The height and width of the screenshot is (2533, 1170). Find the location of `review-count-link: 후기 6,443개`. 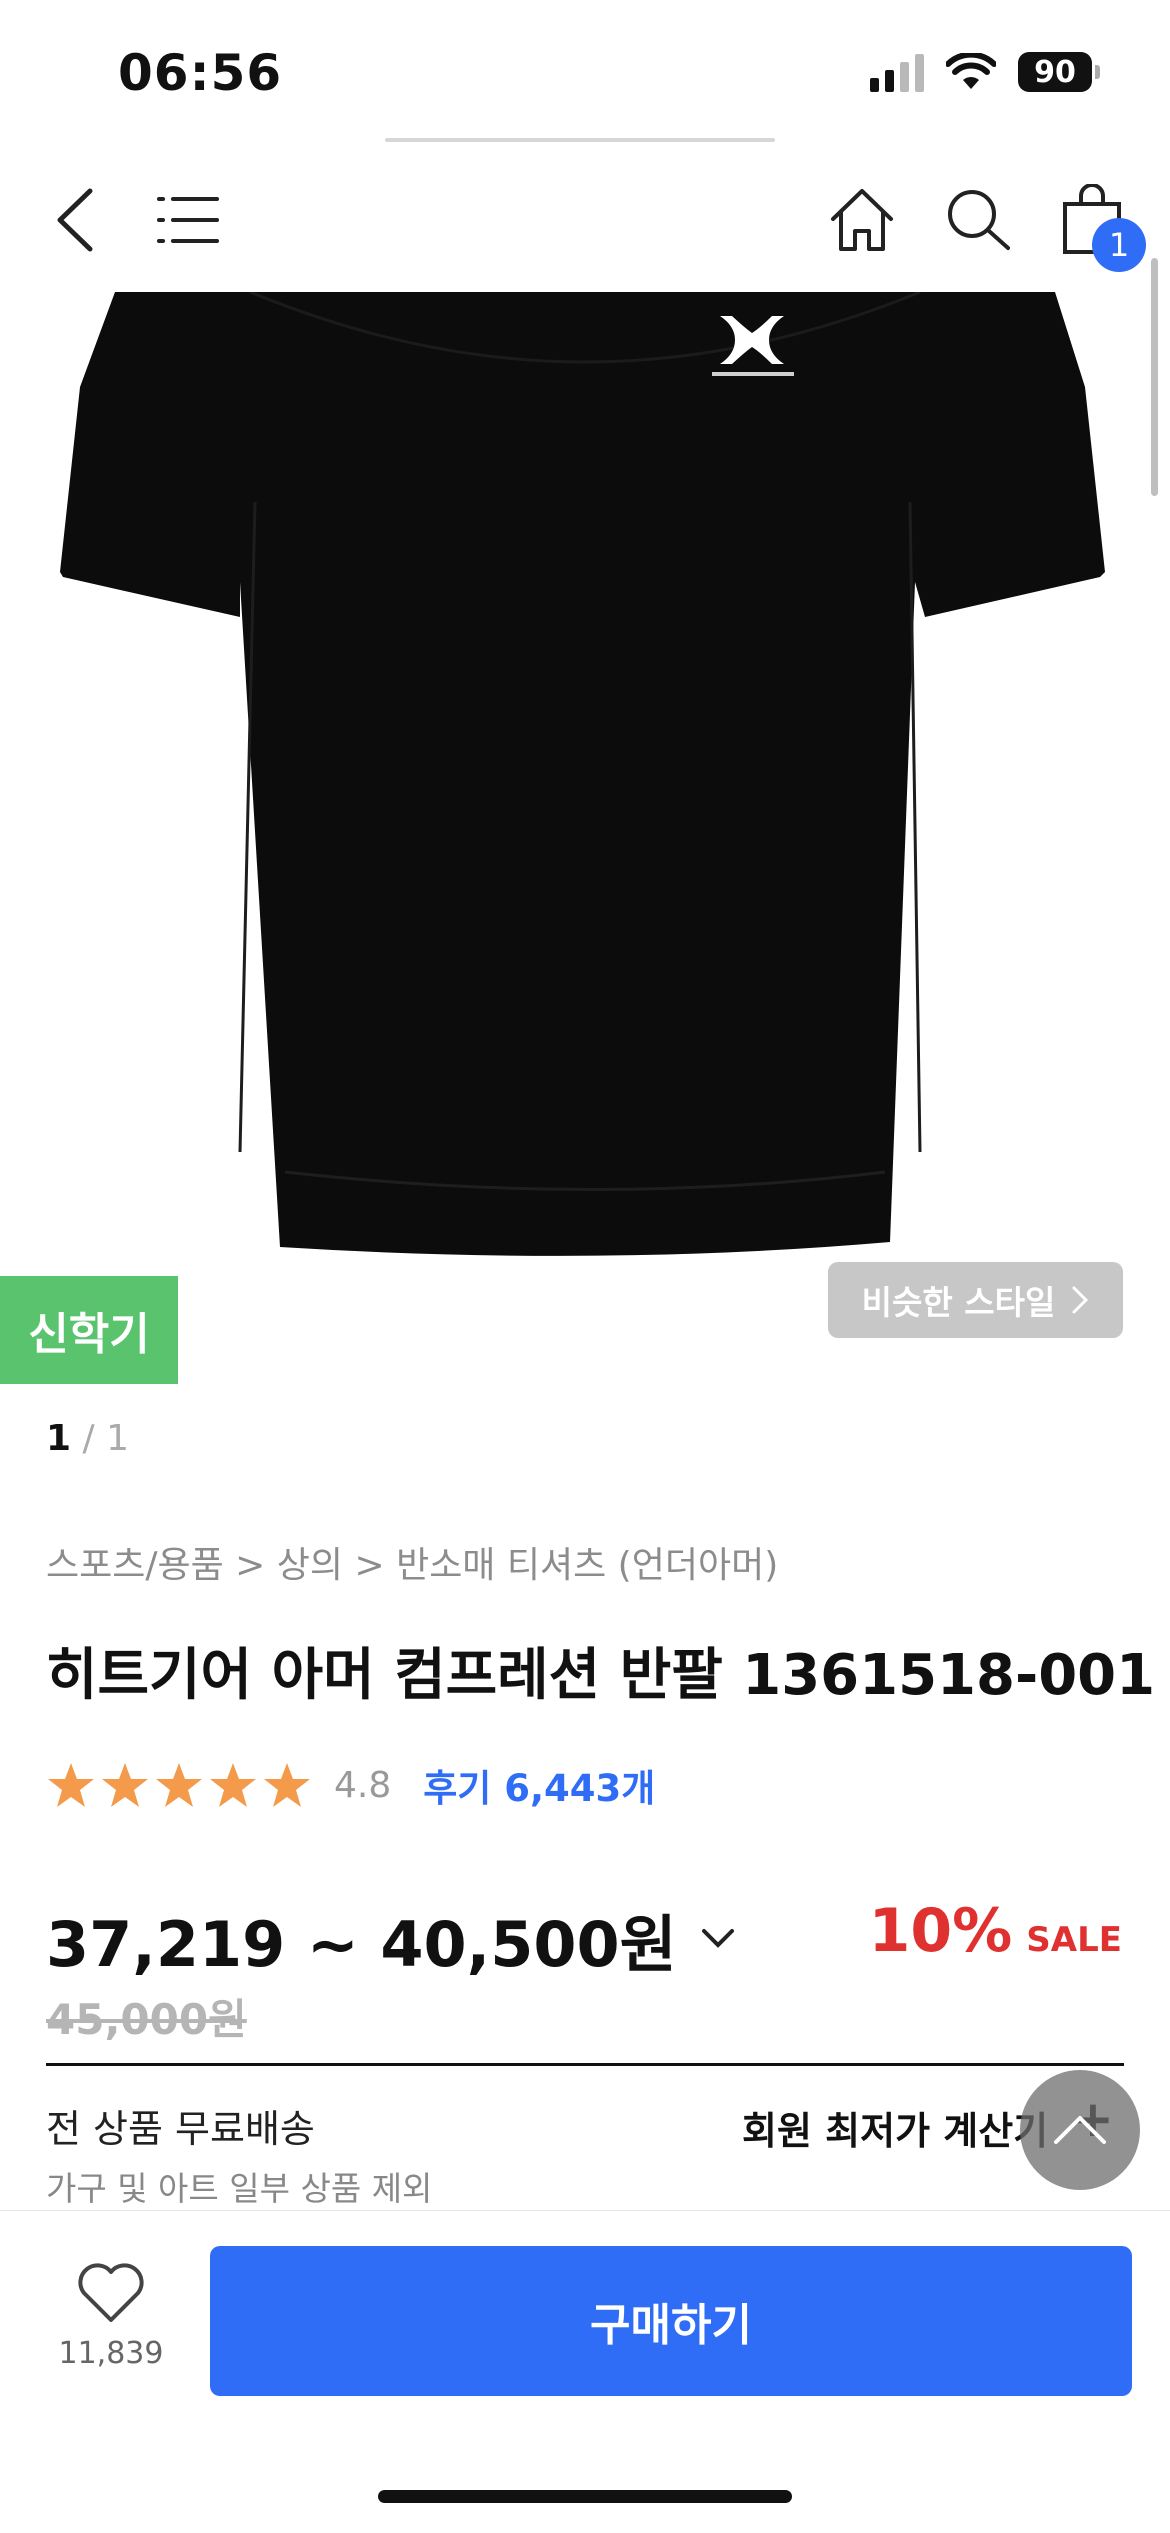

review-count-link: 후기 6,443개 is located at coordinates (539, 1785).